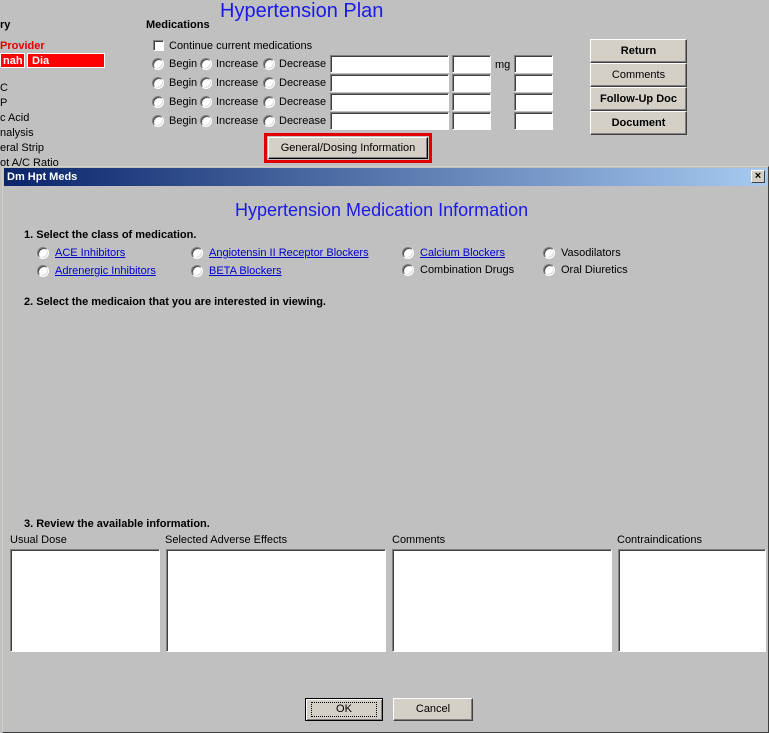 This screenshot has width=769, height=733. I want to click on adverse-effects-label: Selected Adverse Effects, so click(226, 540).